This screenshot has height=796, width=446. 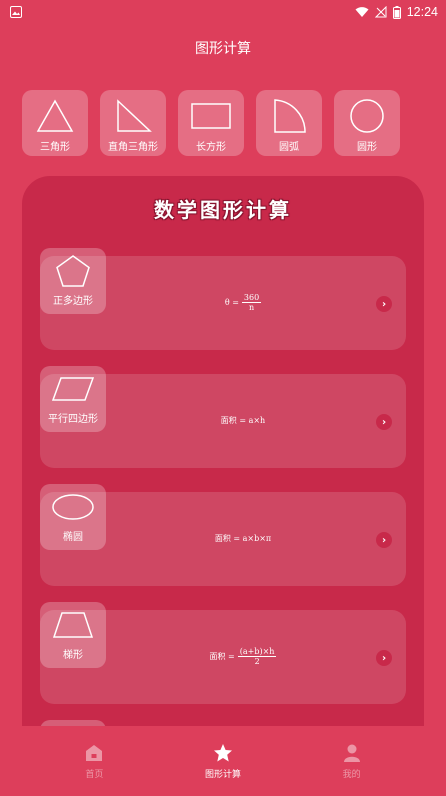 What do you see at coordinates (257, 651) in the screenshot?
I see `formula-numerator: (a+b)×h` at bounding box center [257, 651].